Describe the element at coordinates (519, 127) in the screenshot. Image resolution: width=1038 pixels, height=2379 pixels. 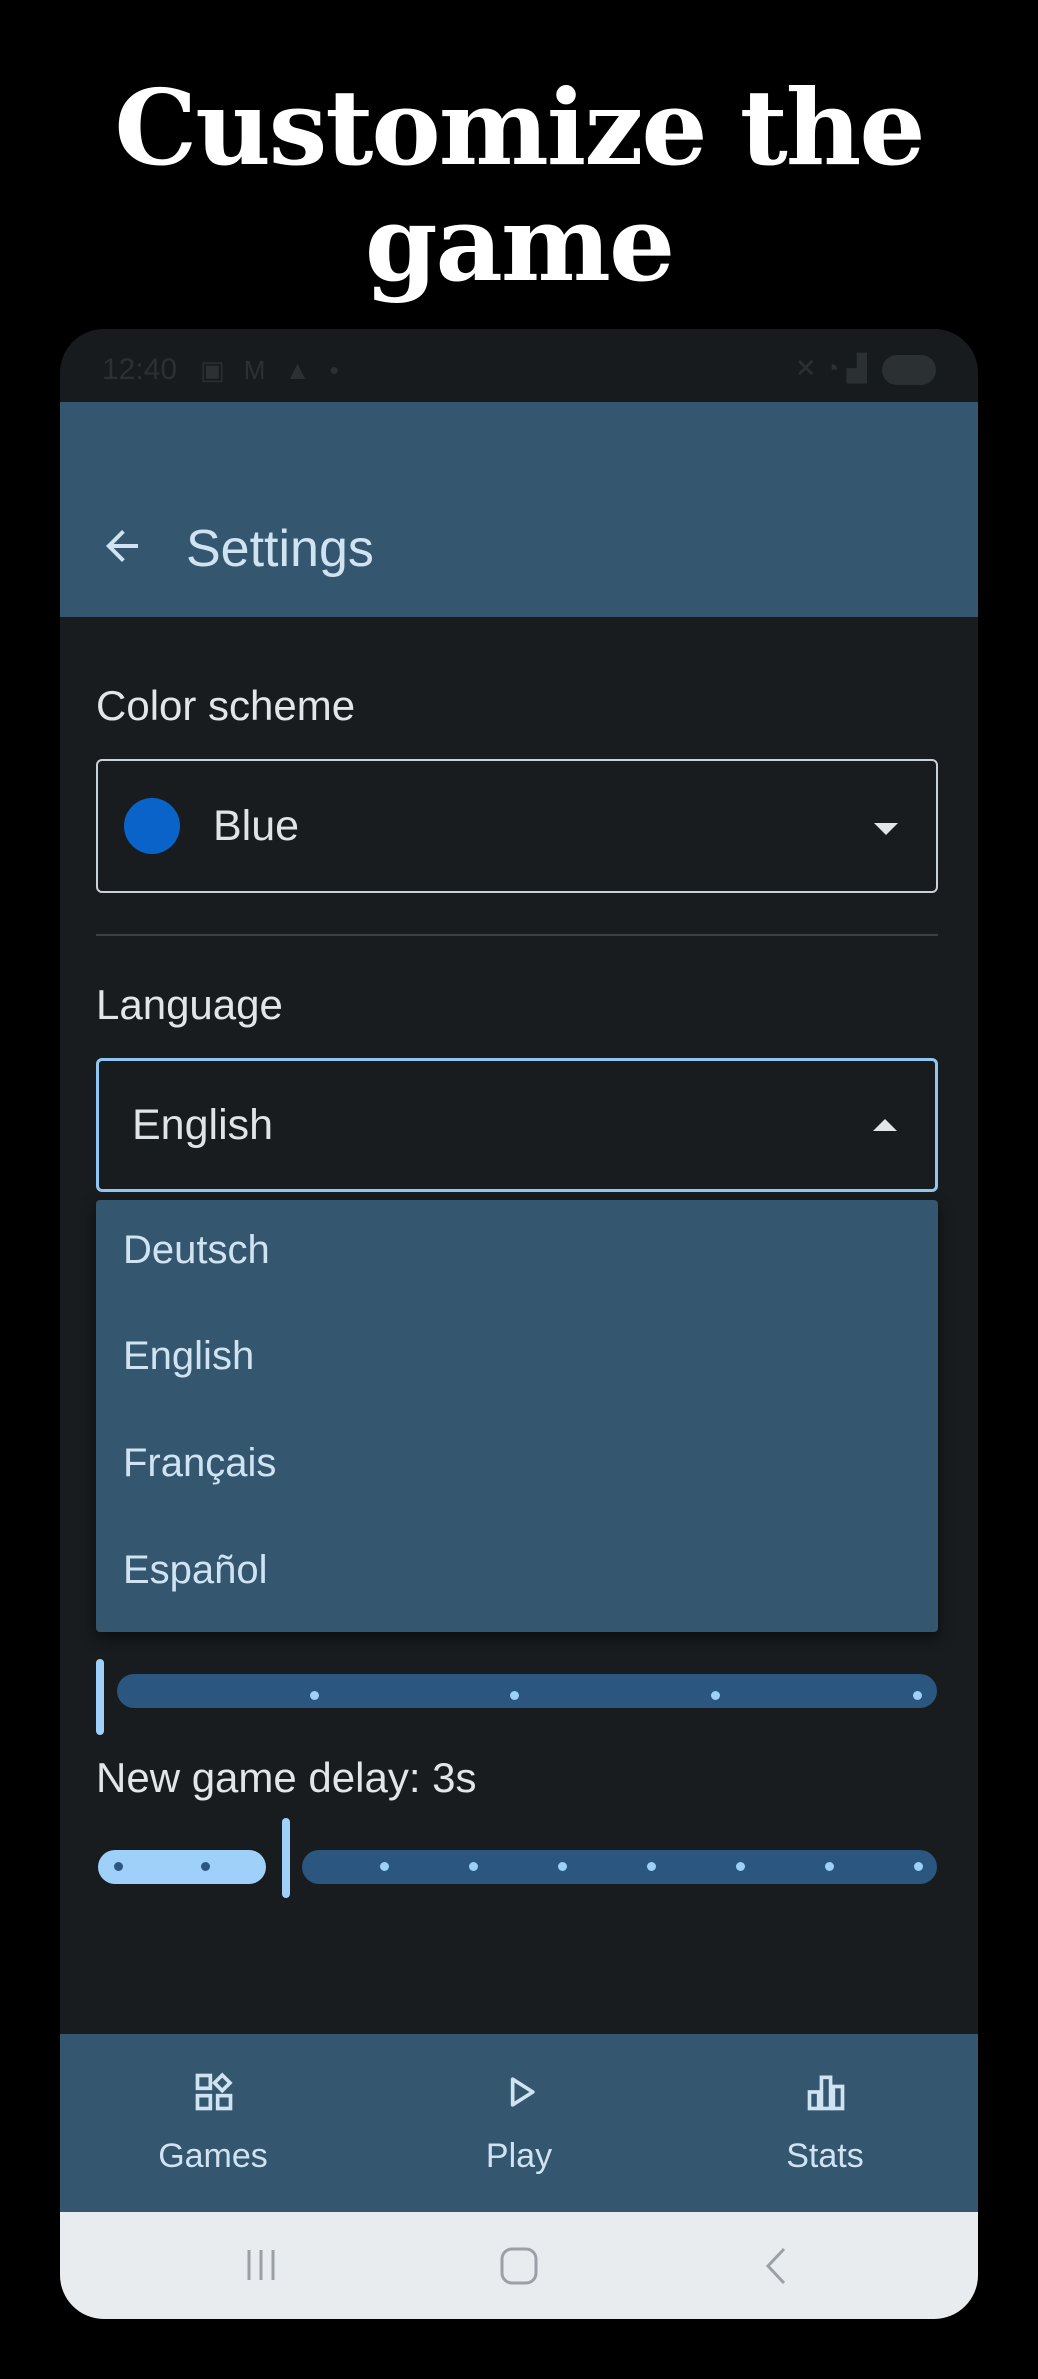
I see `promo-headline-line1: Customize the` at that location.